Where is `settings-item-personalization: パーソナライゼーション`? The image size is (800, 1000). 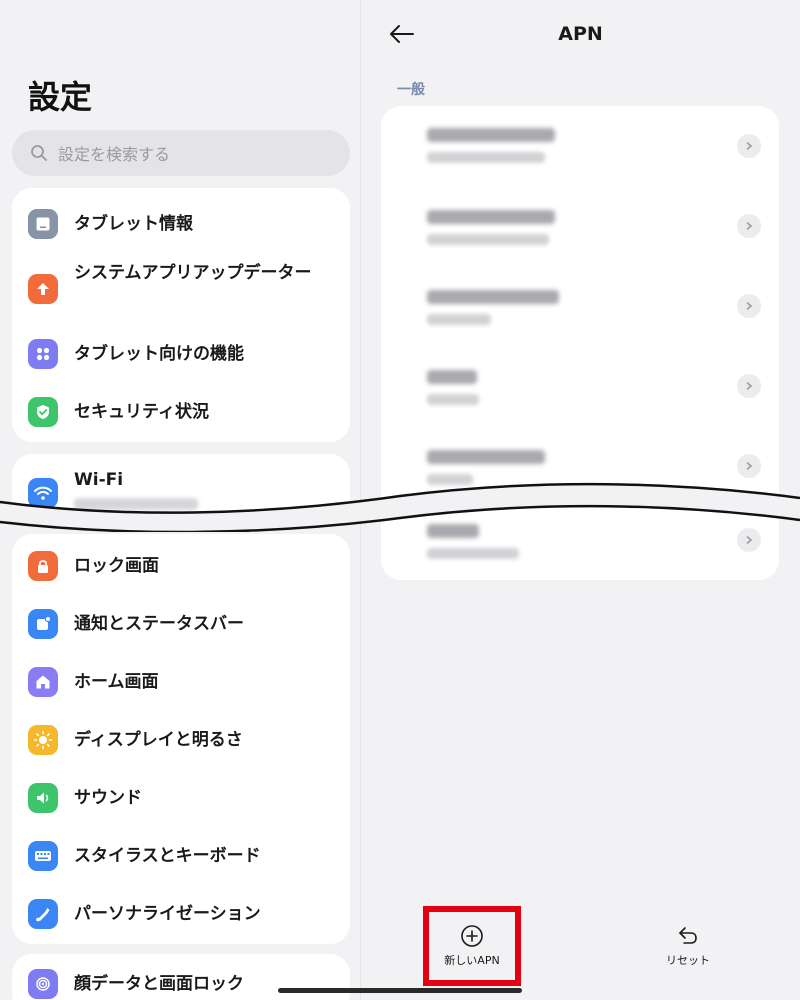 settings-item-personalization: パーソナライゼーション is located at coordinates (181, 914).